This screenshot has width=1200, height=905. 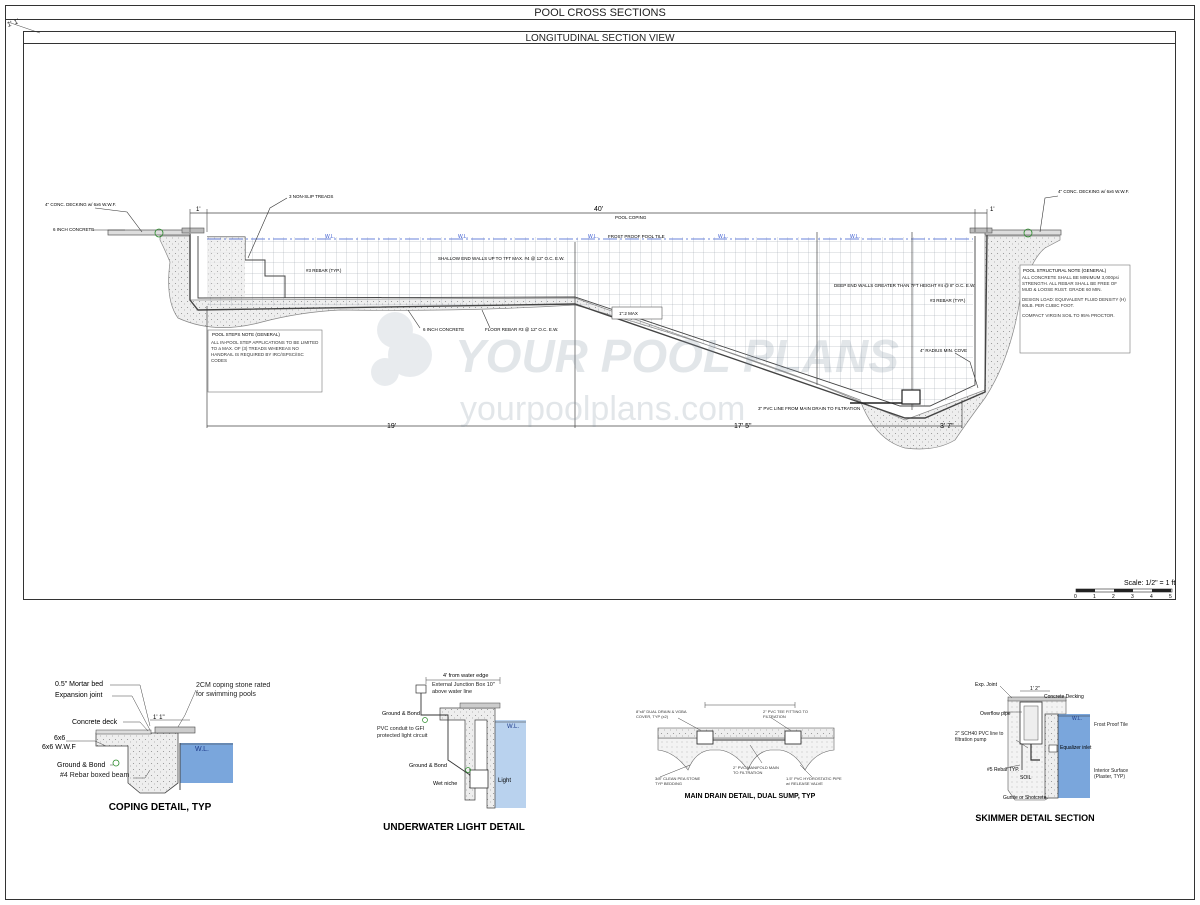 What do you see at coordinates (628, 313) in the screenshot?
I see `label-slope-max: 1":2 MAX` at bounding box center [628, 313].